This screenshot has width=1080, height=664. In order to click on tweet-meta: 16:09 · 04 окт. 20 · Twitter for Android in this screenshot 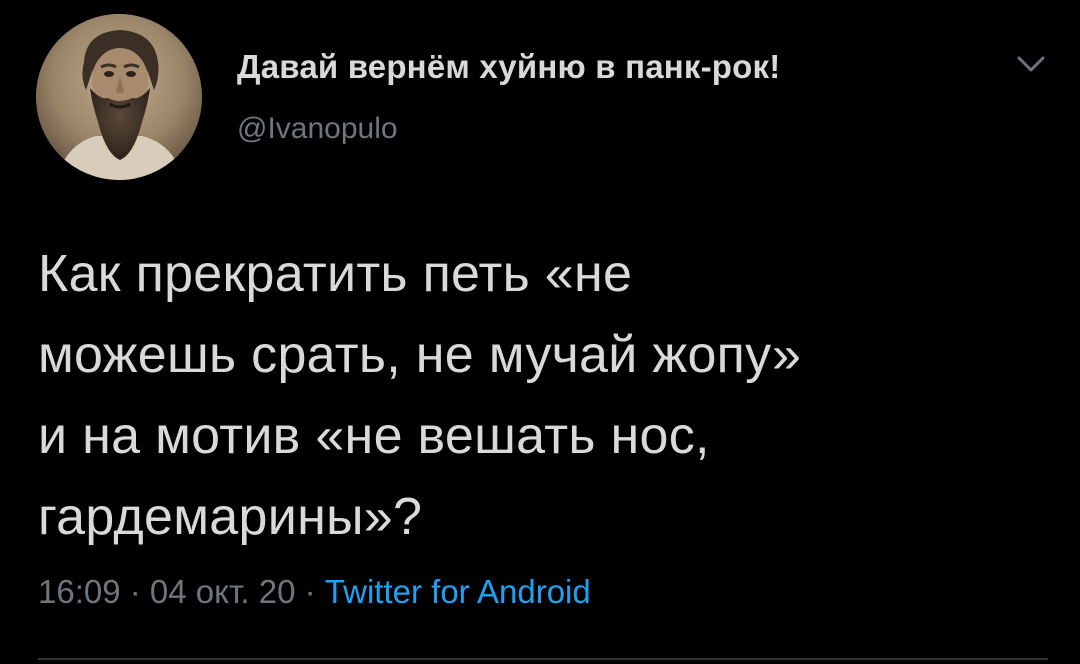, I will do `click(314, 592)`.